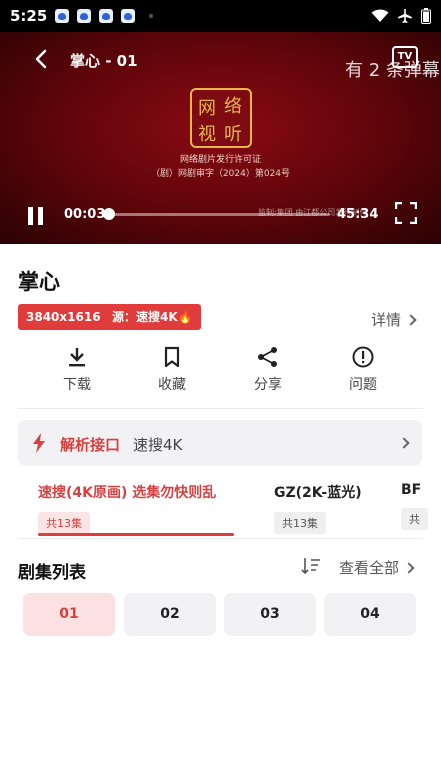 This screenshot has width=441, height=784. I want to click on parse-interface-row: 解析接口 速搜4K, so click(220, 443).